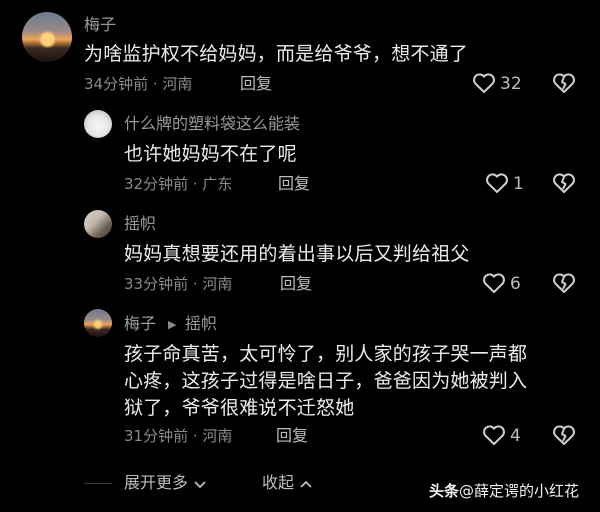  What do you see at coordinates (511, 84) in the screenshot?
I see `like-count: 32` at bounding box center [511, 84].